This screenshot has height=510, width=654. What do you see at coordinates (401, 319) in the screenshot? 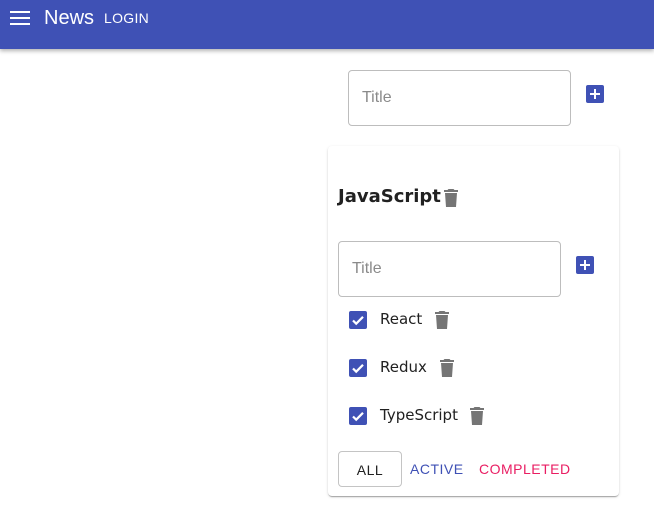
I see `task-label: React` at bounding box center [401, 319].